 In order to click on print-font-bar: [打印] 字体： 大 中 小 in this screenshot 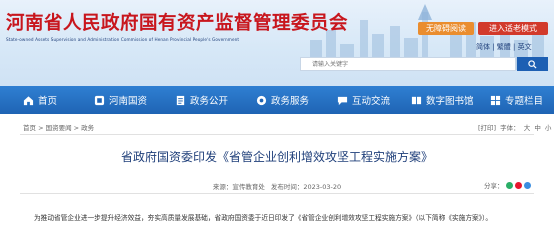, I will do `click(515, 127)`.